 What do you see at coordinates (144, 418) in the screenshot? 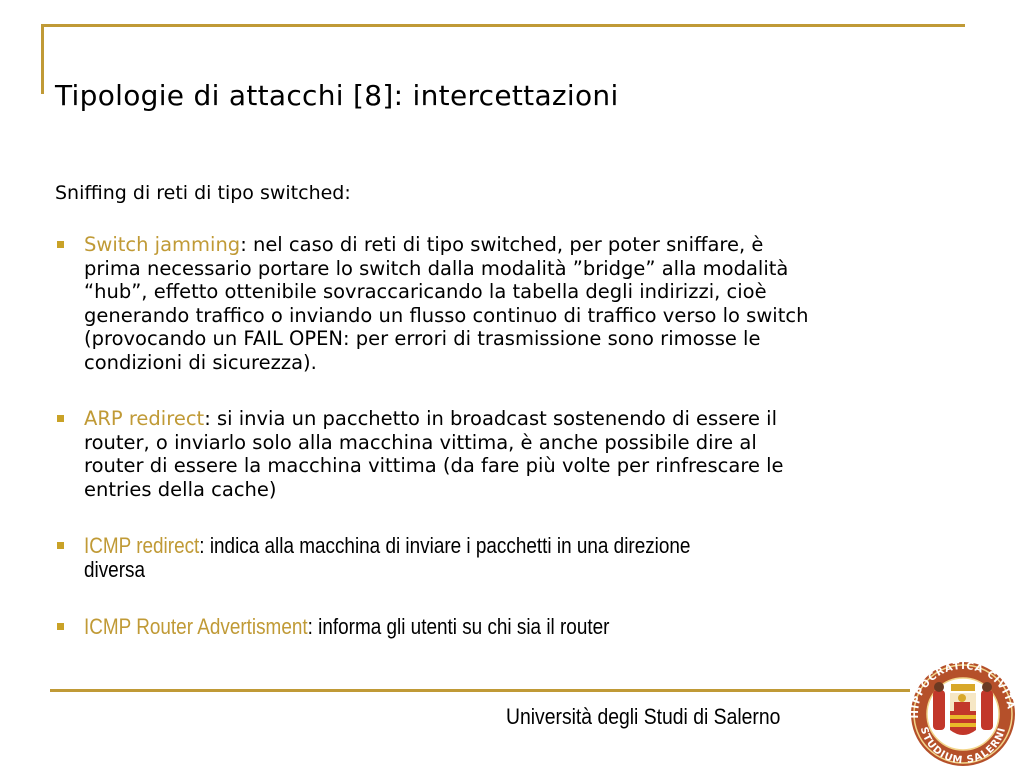
I see `bullet-term: ARP redirect` at bounding box center [144, 418].